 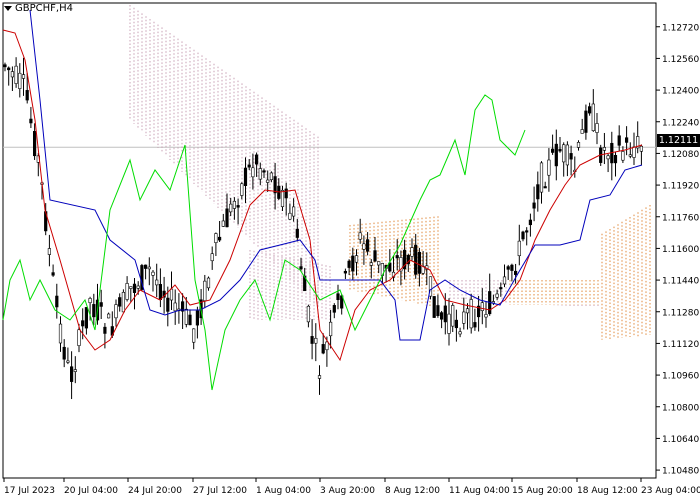 What do you see at coordinates (44, 8) in the screenshot?
I see `symbol-title-text: GBPCHF,H4` at bounding box center [44, 8].